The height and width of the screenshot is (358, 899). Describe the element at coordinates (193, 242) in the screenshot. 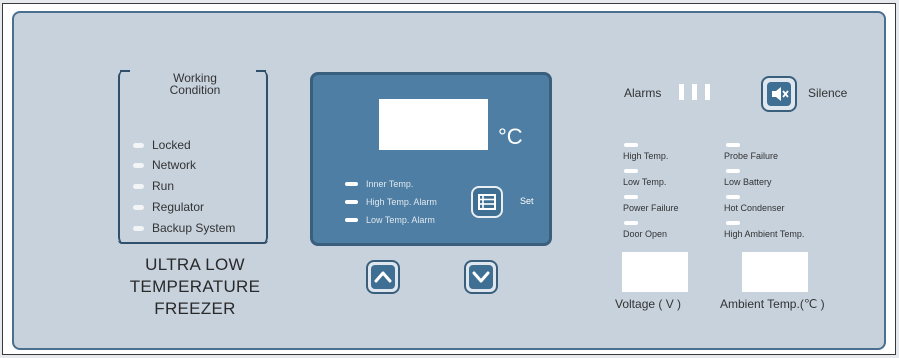

I see `working-condition-frame-bottom` at that location.